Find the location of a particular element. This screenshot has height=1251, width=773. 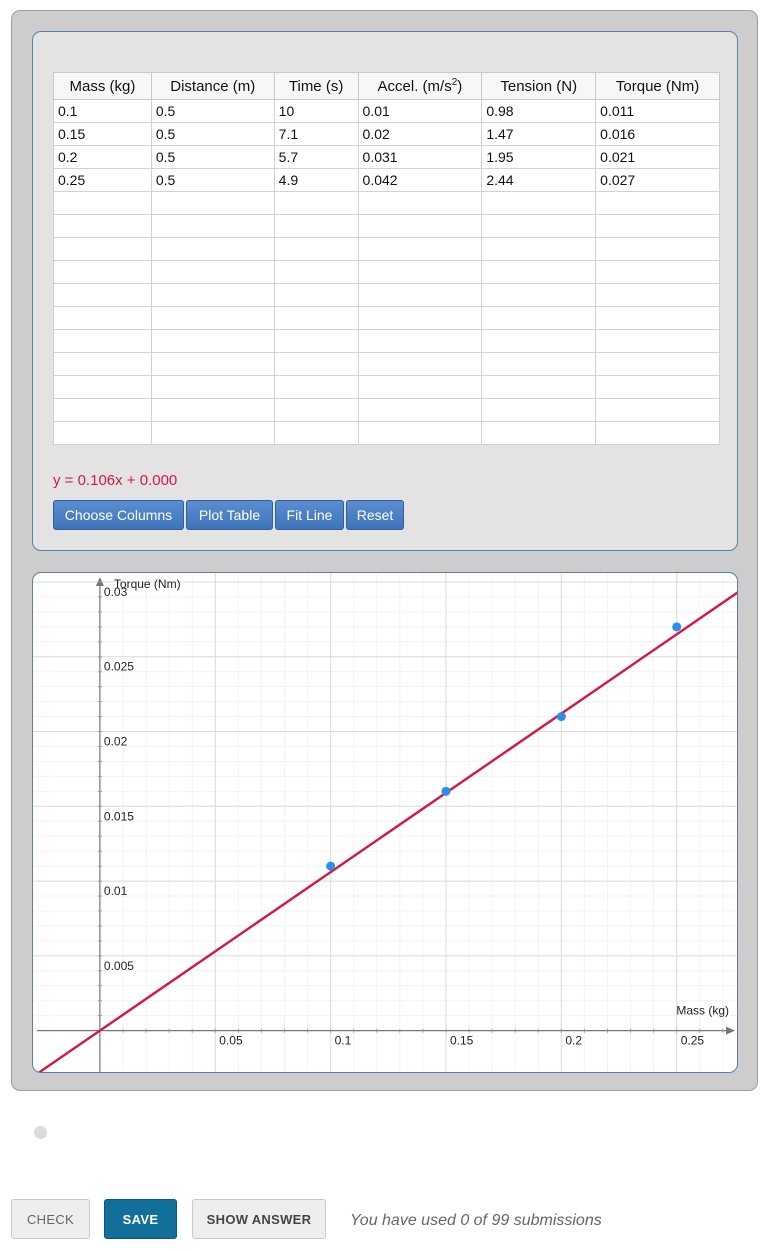

show-answer-button: SHOW ANSWER is located at coordinates (259, 1219).